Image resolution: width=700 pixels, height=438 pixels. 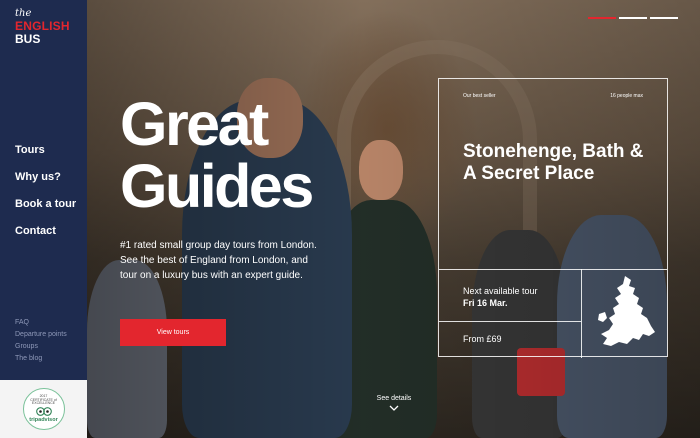 I want to click on hero-title-line-2: Guides, so click(x=217, y=186).